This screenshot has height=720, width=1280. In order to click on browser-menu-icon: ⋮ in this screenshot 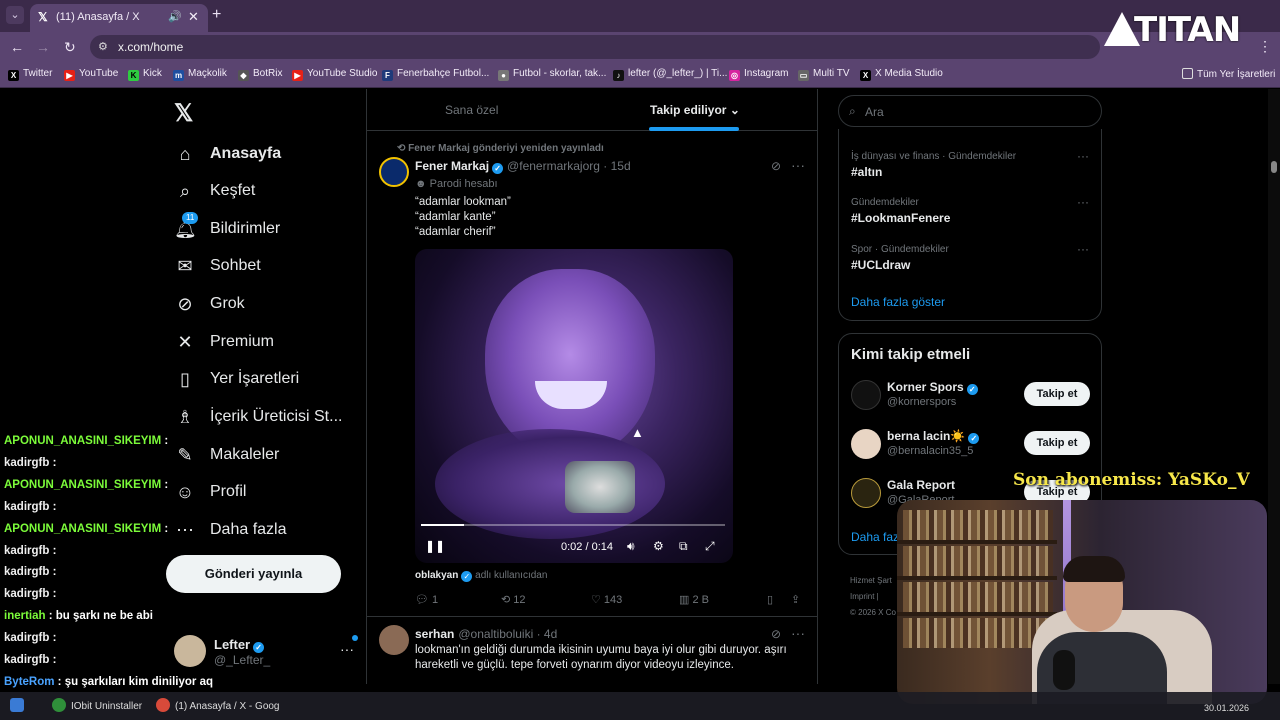, I will do `click(1265, 46)`.